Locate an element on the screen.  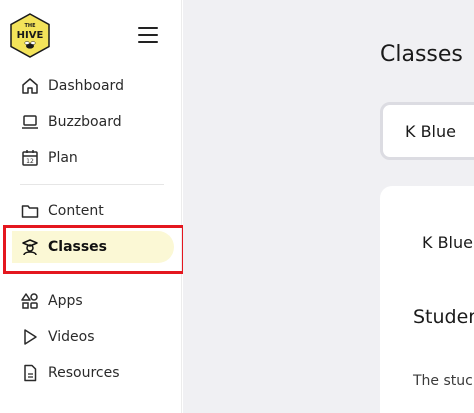
calendar-icon: 12 is located at coordinates (30, 158).